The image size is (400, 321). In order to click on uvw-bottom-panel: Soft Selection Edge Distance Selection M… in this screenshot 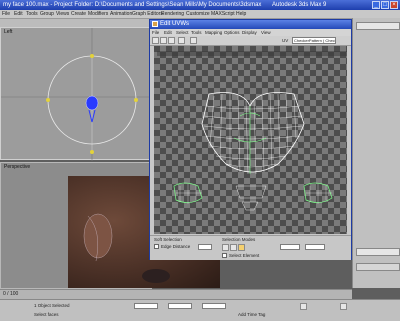, I will do `click(250, 247)`.